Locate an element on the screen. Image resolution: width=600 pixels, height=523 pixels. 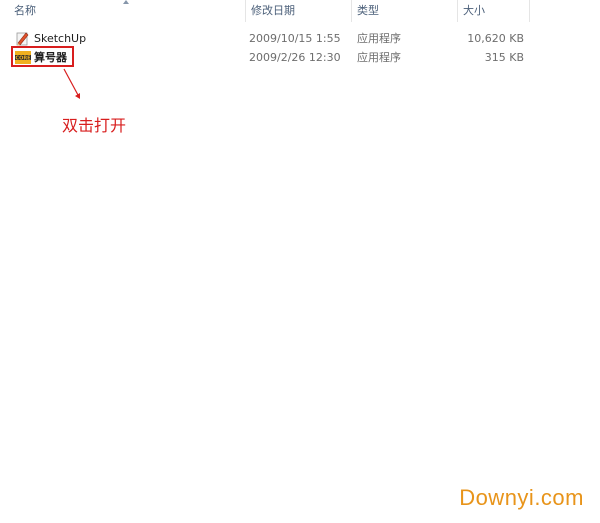
callout-arrow-icon is located at coordinates (71, 83).